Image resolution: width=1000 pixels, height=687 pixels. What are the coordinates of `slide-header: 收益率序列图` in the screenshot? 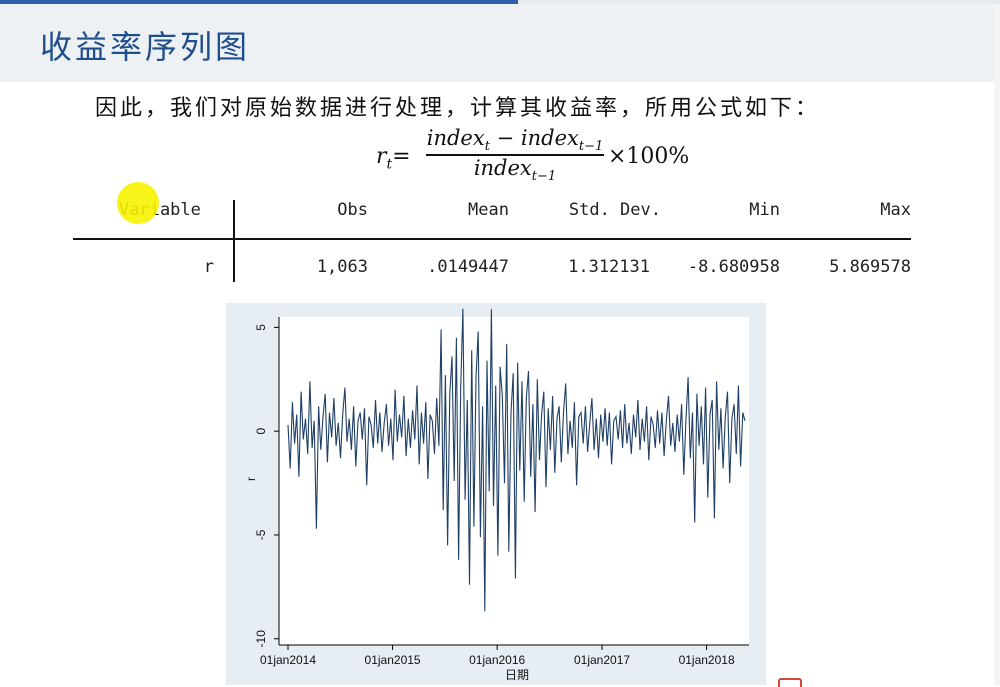 It's located at (500, 43).